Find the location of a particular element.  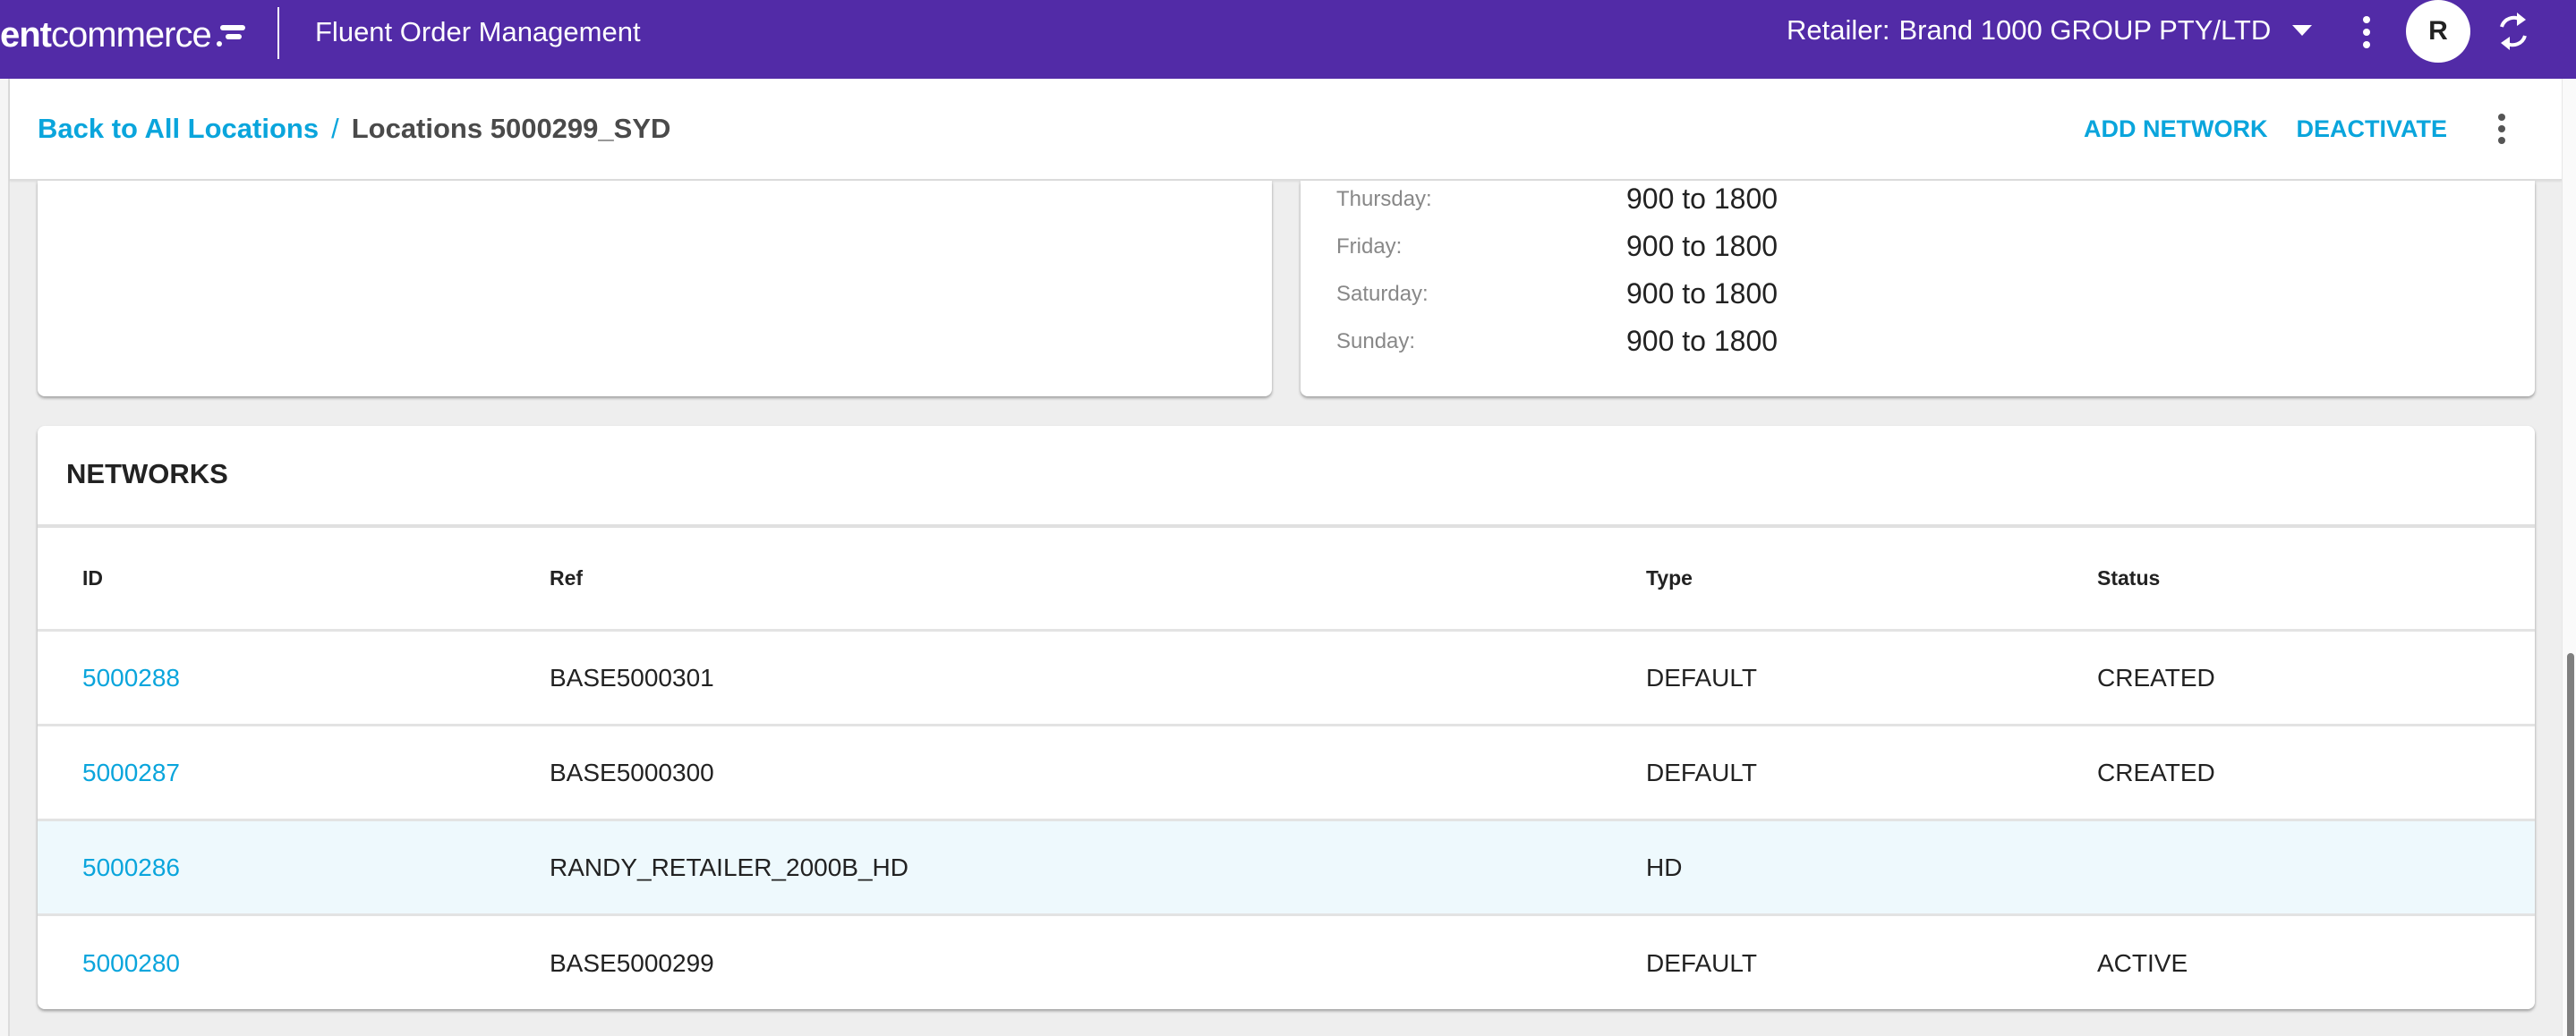

network-ref: BASE5000300 is located at coordinates (632, 772).